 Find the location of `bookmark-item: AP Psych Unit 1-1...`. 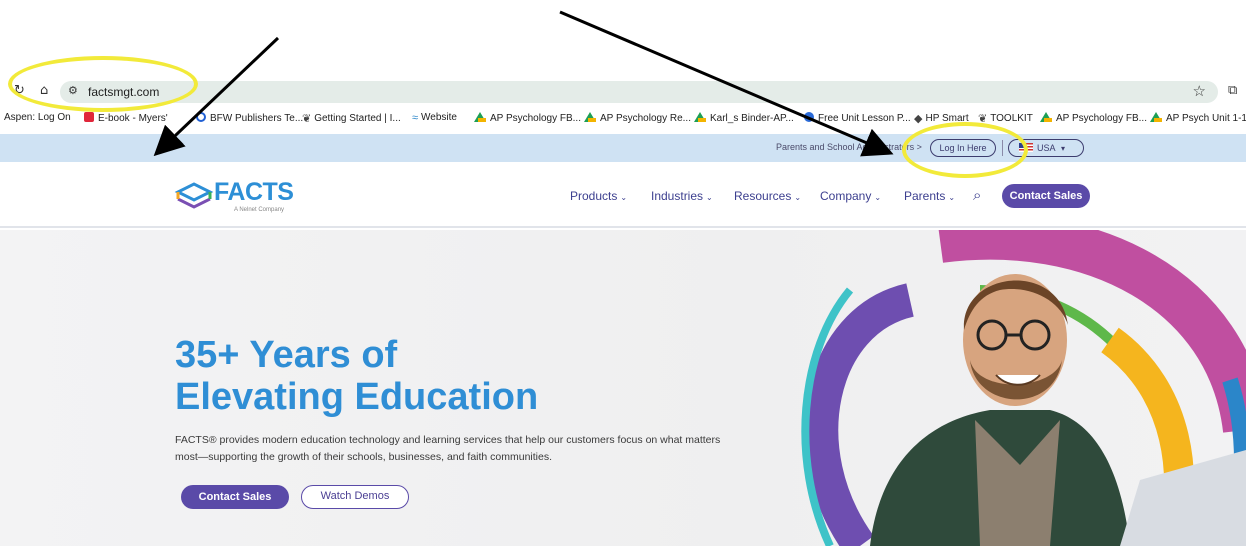

bookmark-item: AP Psych Unit 1-1... is located at coordinates (1198, 118).